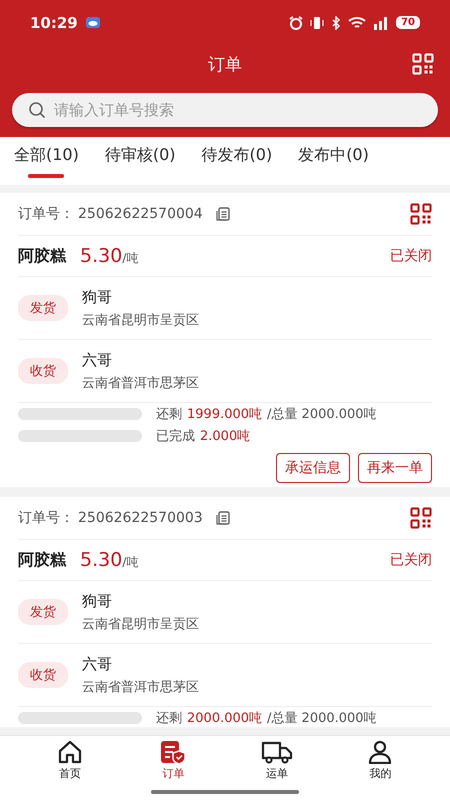 The width and height of the screenshot is (450, 800). Describe the element at coordinates (237, 161) in the screenshot. I see `order-tab: 待发布(0)` at that location.